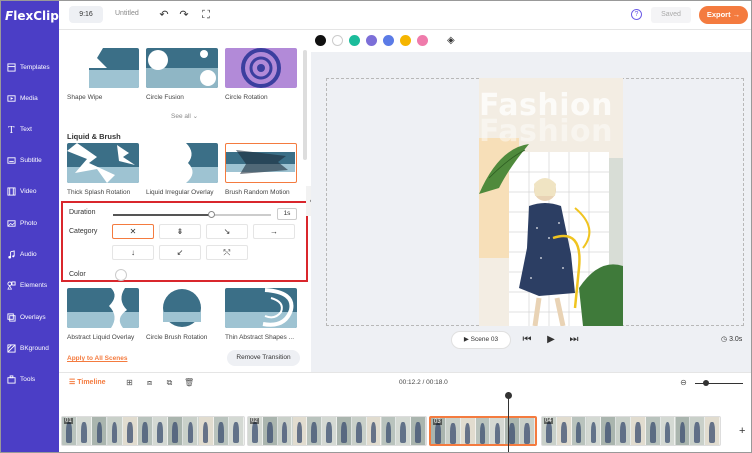 The image size is (752, 453). What do you see at coordinates (133, 231) in the screenshot?
I see `category-cross-button: ✕` at bounding box center [133, 231].